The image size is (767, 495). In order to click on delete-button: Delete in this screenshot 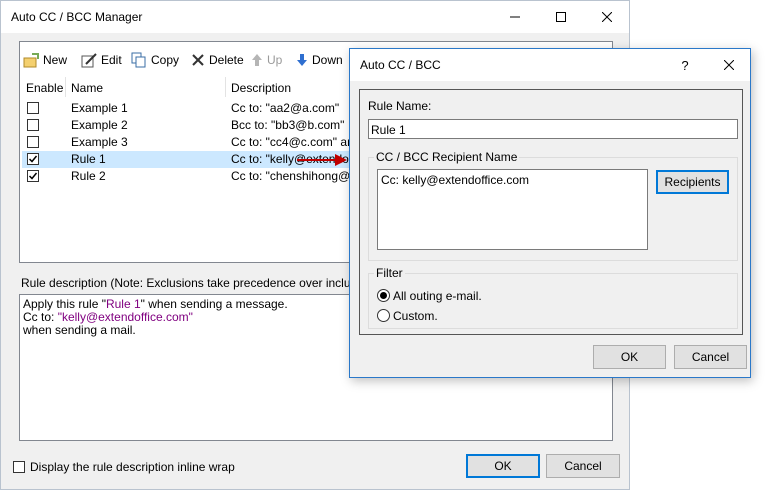, I will do `click(217, 60)`.